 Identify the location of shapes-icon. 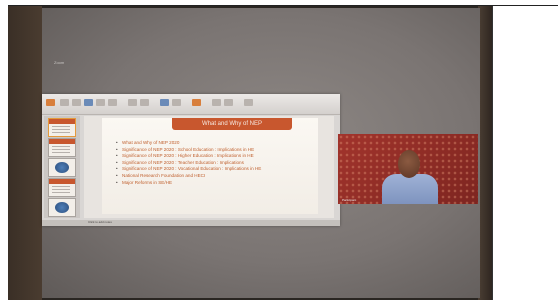
(164, 102).